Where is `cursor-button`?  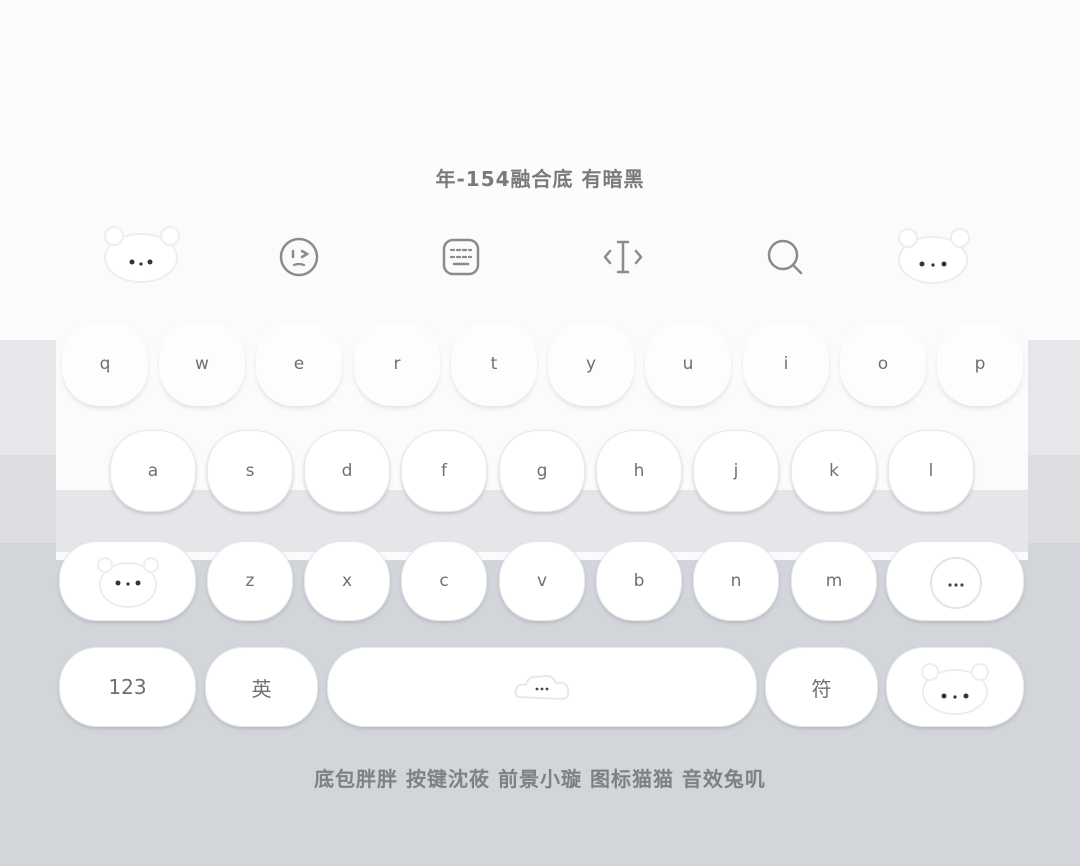 cursor-button is located at coordinates (623, 257).